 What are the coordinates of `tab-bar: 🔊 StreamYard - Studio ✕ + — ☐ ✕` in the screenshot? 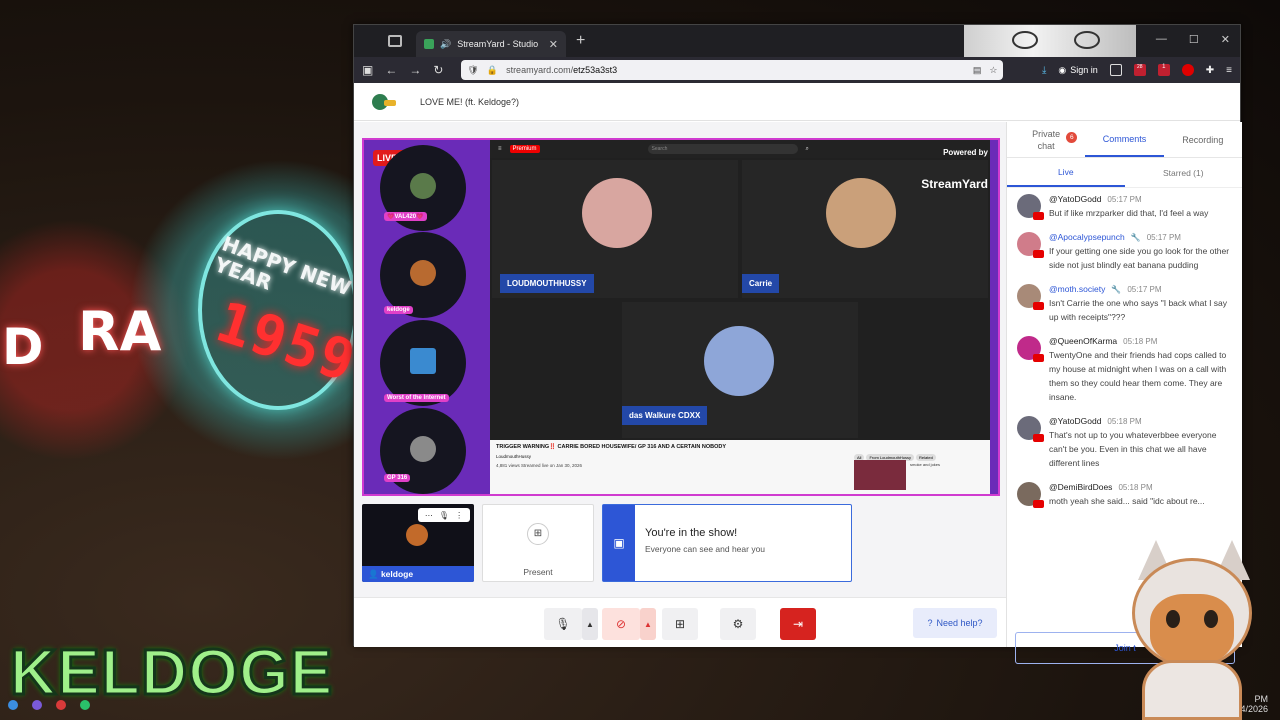 It's located at (797, 41).